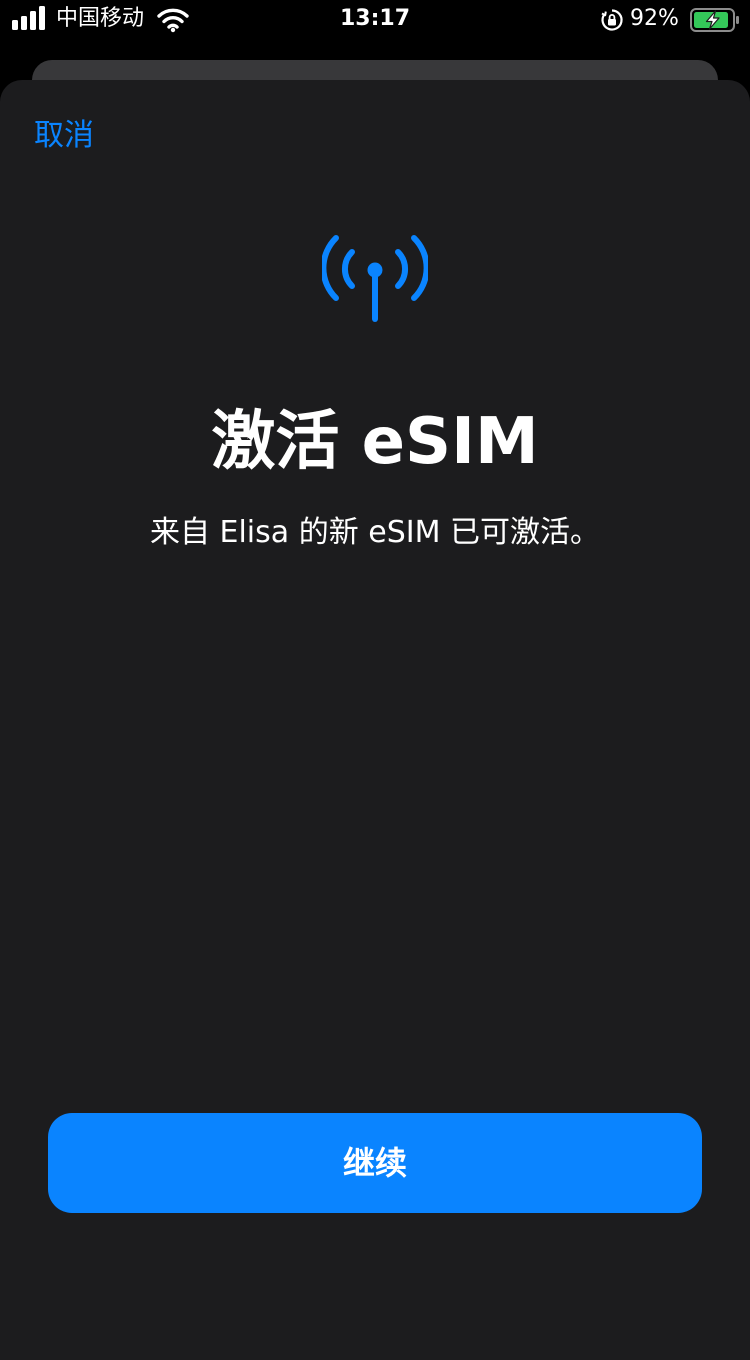 This screenshot has width=750, height=1360. I want to click on antenna-radiowaves-icon, so click(375, 278).